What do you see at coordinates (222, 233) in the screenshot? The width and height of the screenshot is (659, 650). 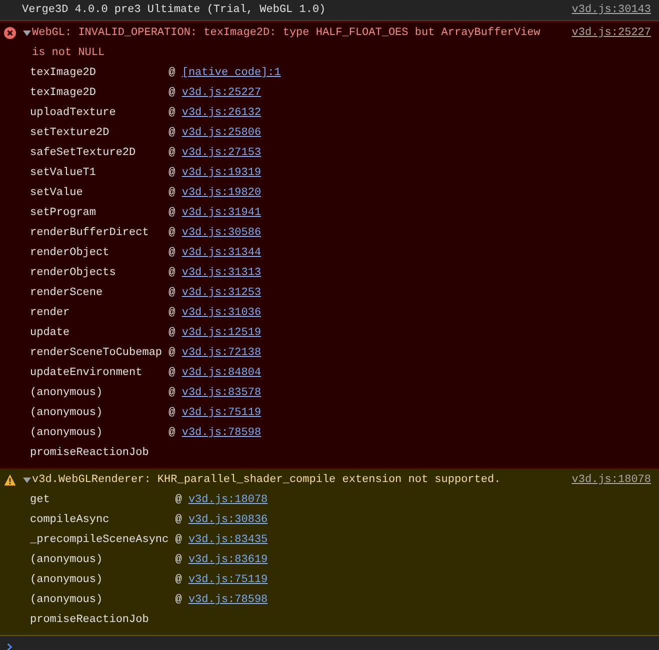 I see `stack-frame-link: v3d.js:30586` at bounding box center [222, 233].